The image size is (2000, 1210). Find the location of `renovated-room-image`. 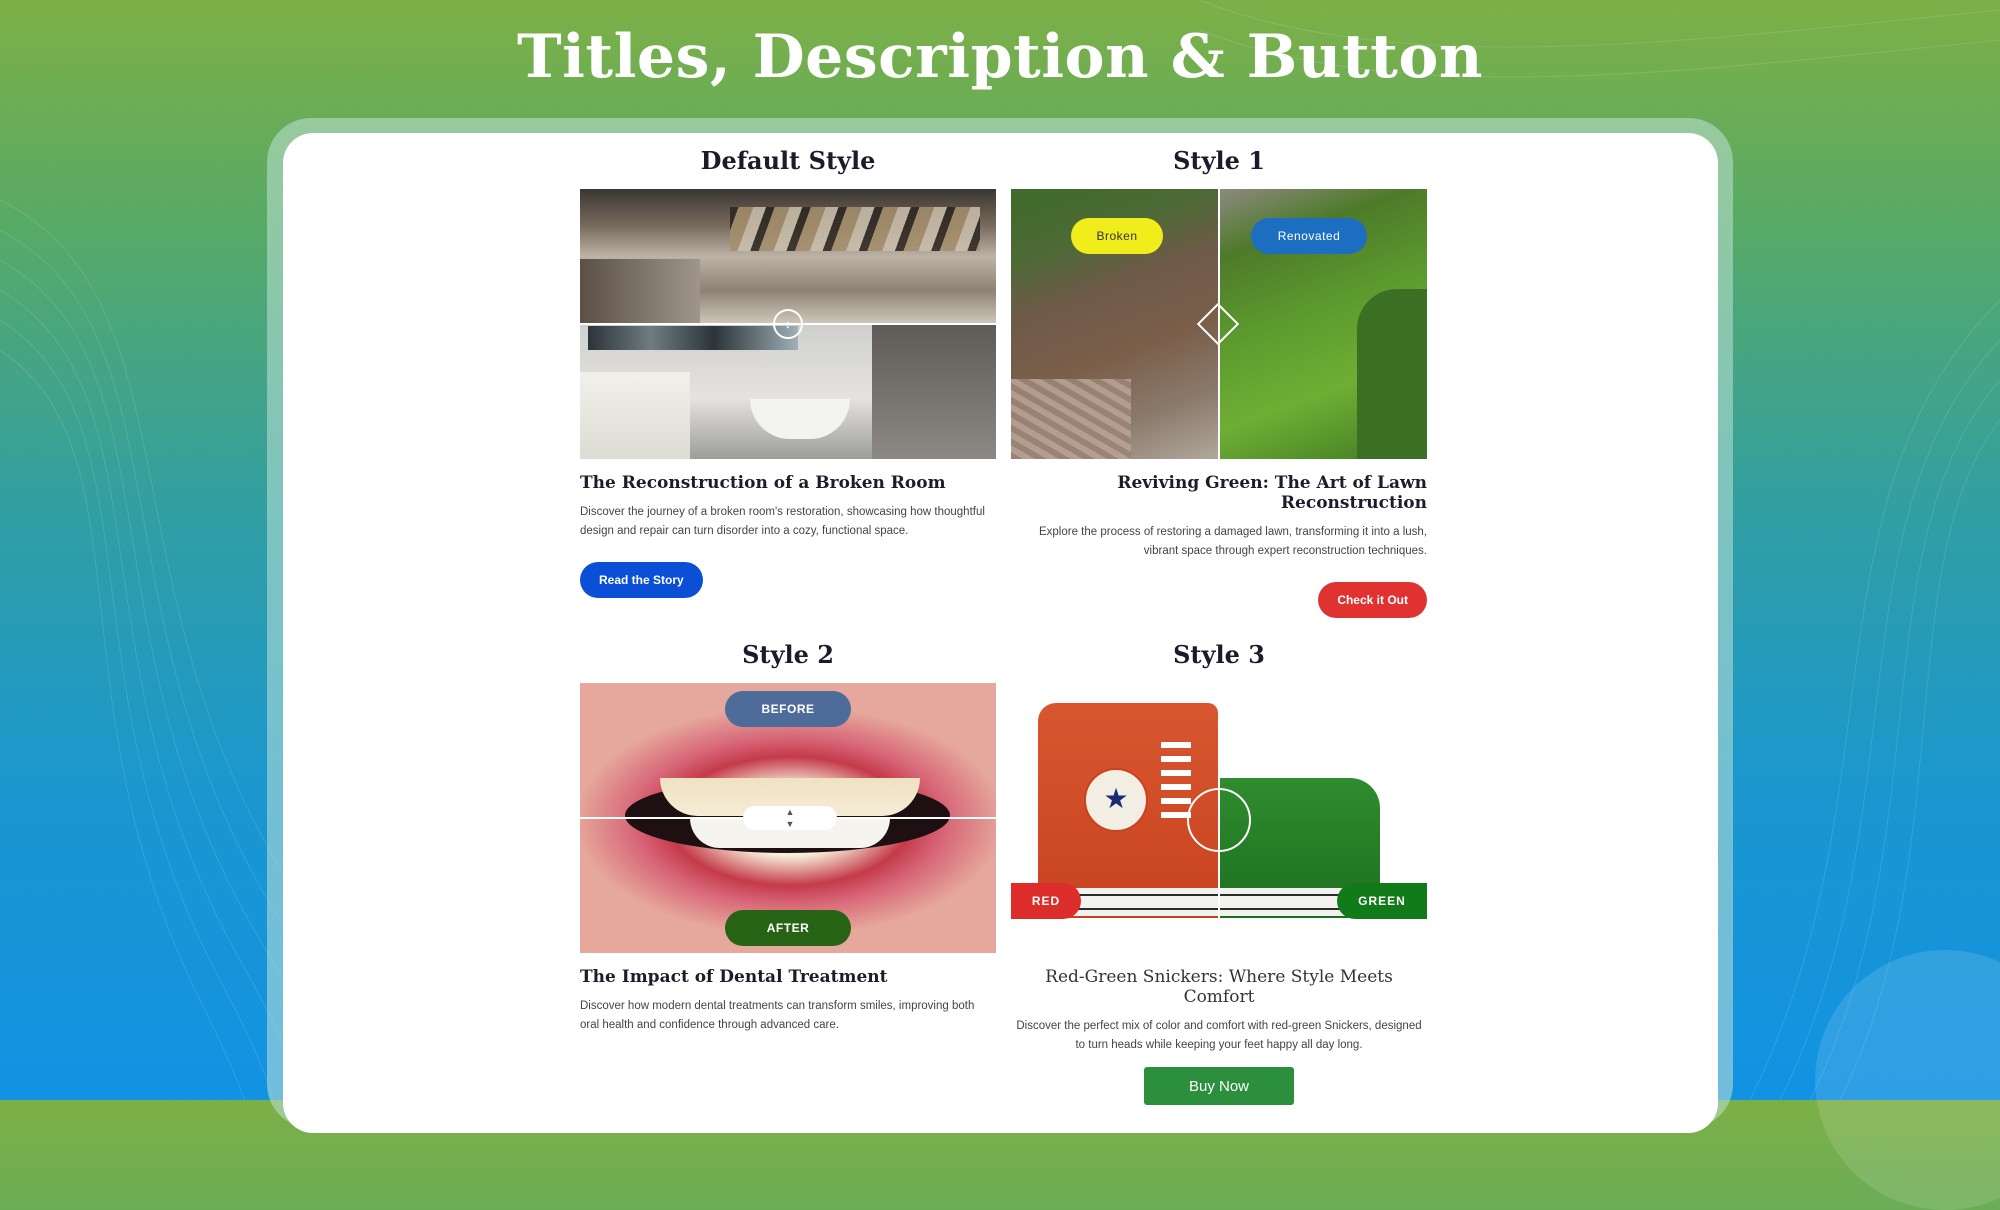

renovated-room-image is located at coordinates (788, 391).